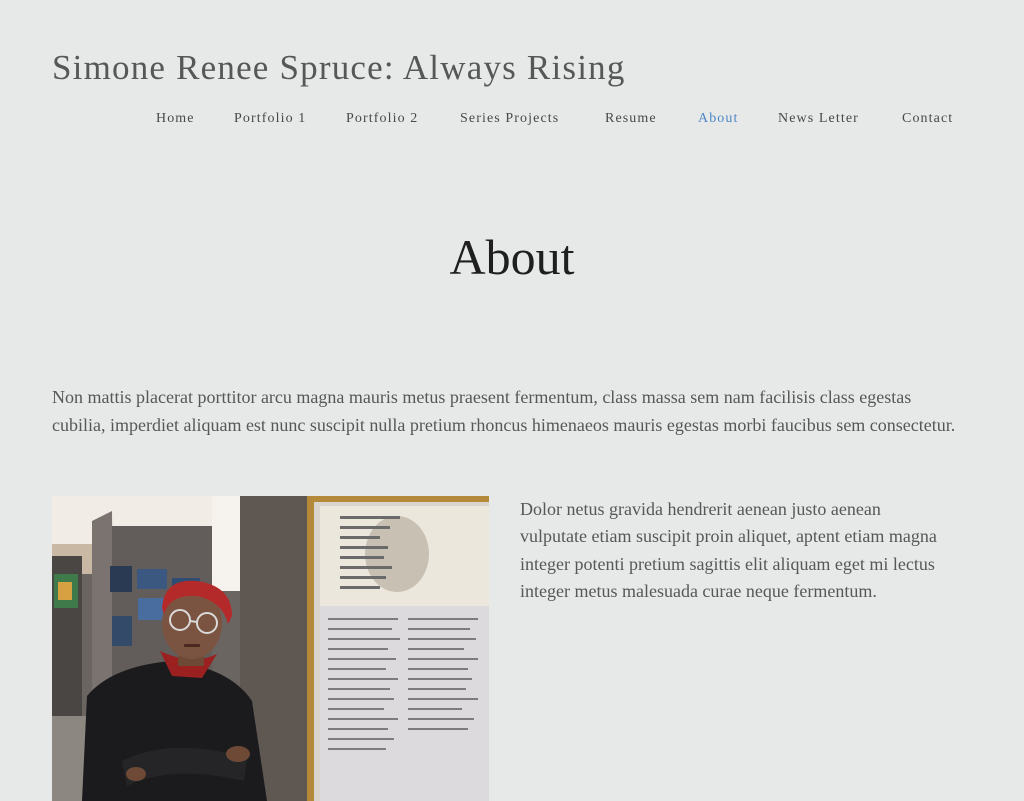 The height and width of the screenshot is (801, 1024). What do you see at coordinates (270, 119) in the screenshot?
I see `nav-item-portfolio-1: Portfolio 1` at bounding box center [270, 119].